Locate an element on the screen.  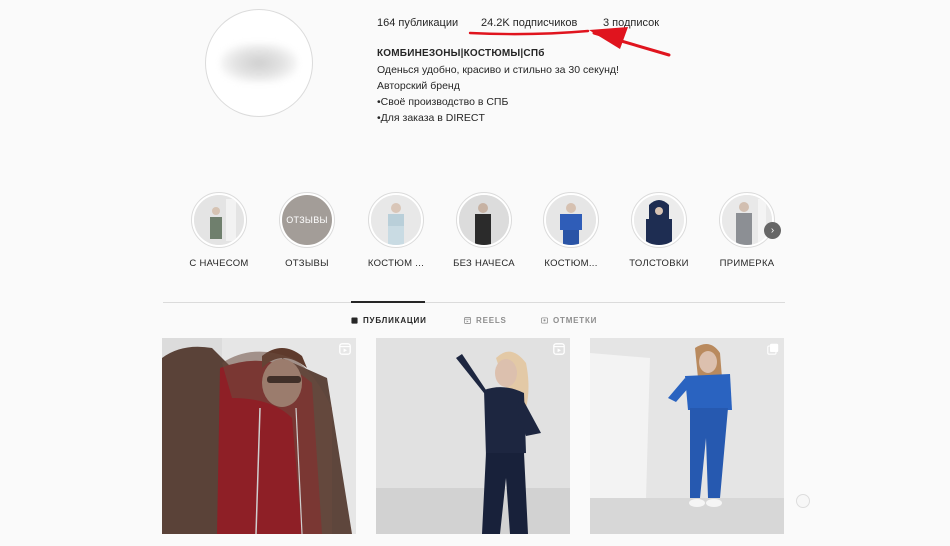
profile-avatar is located at coordinates (259, 63).